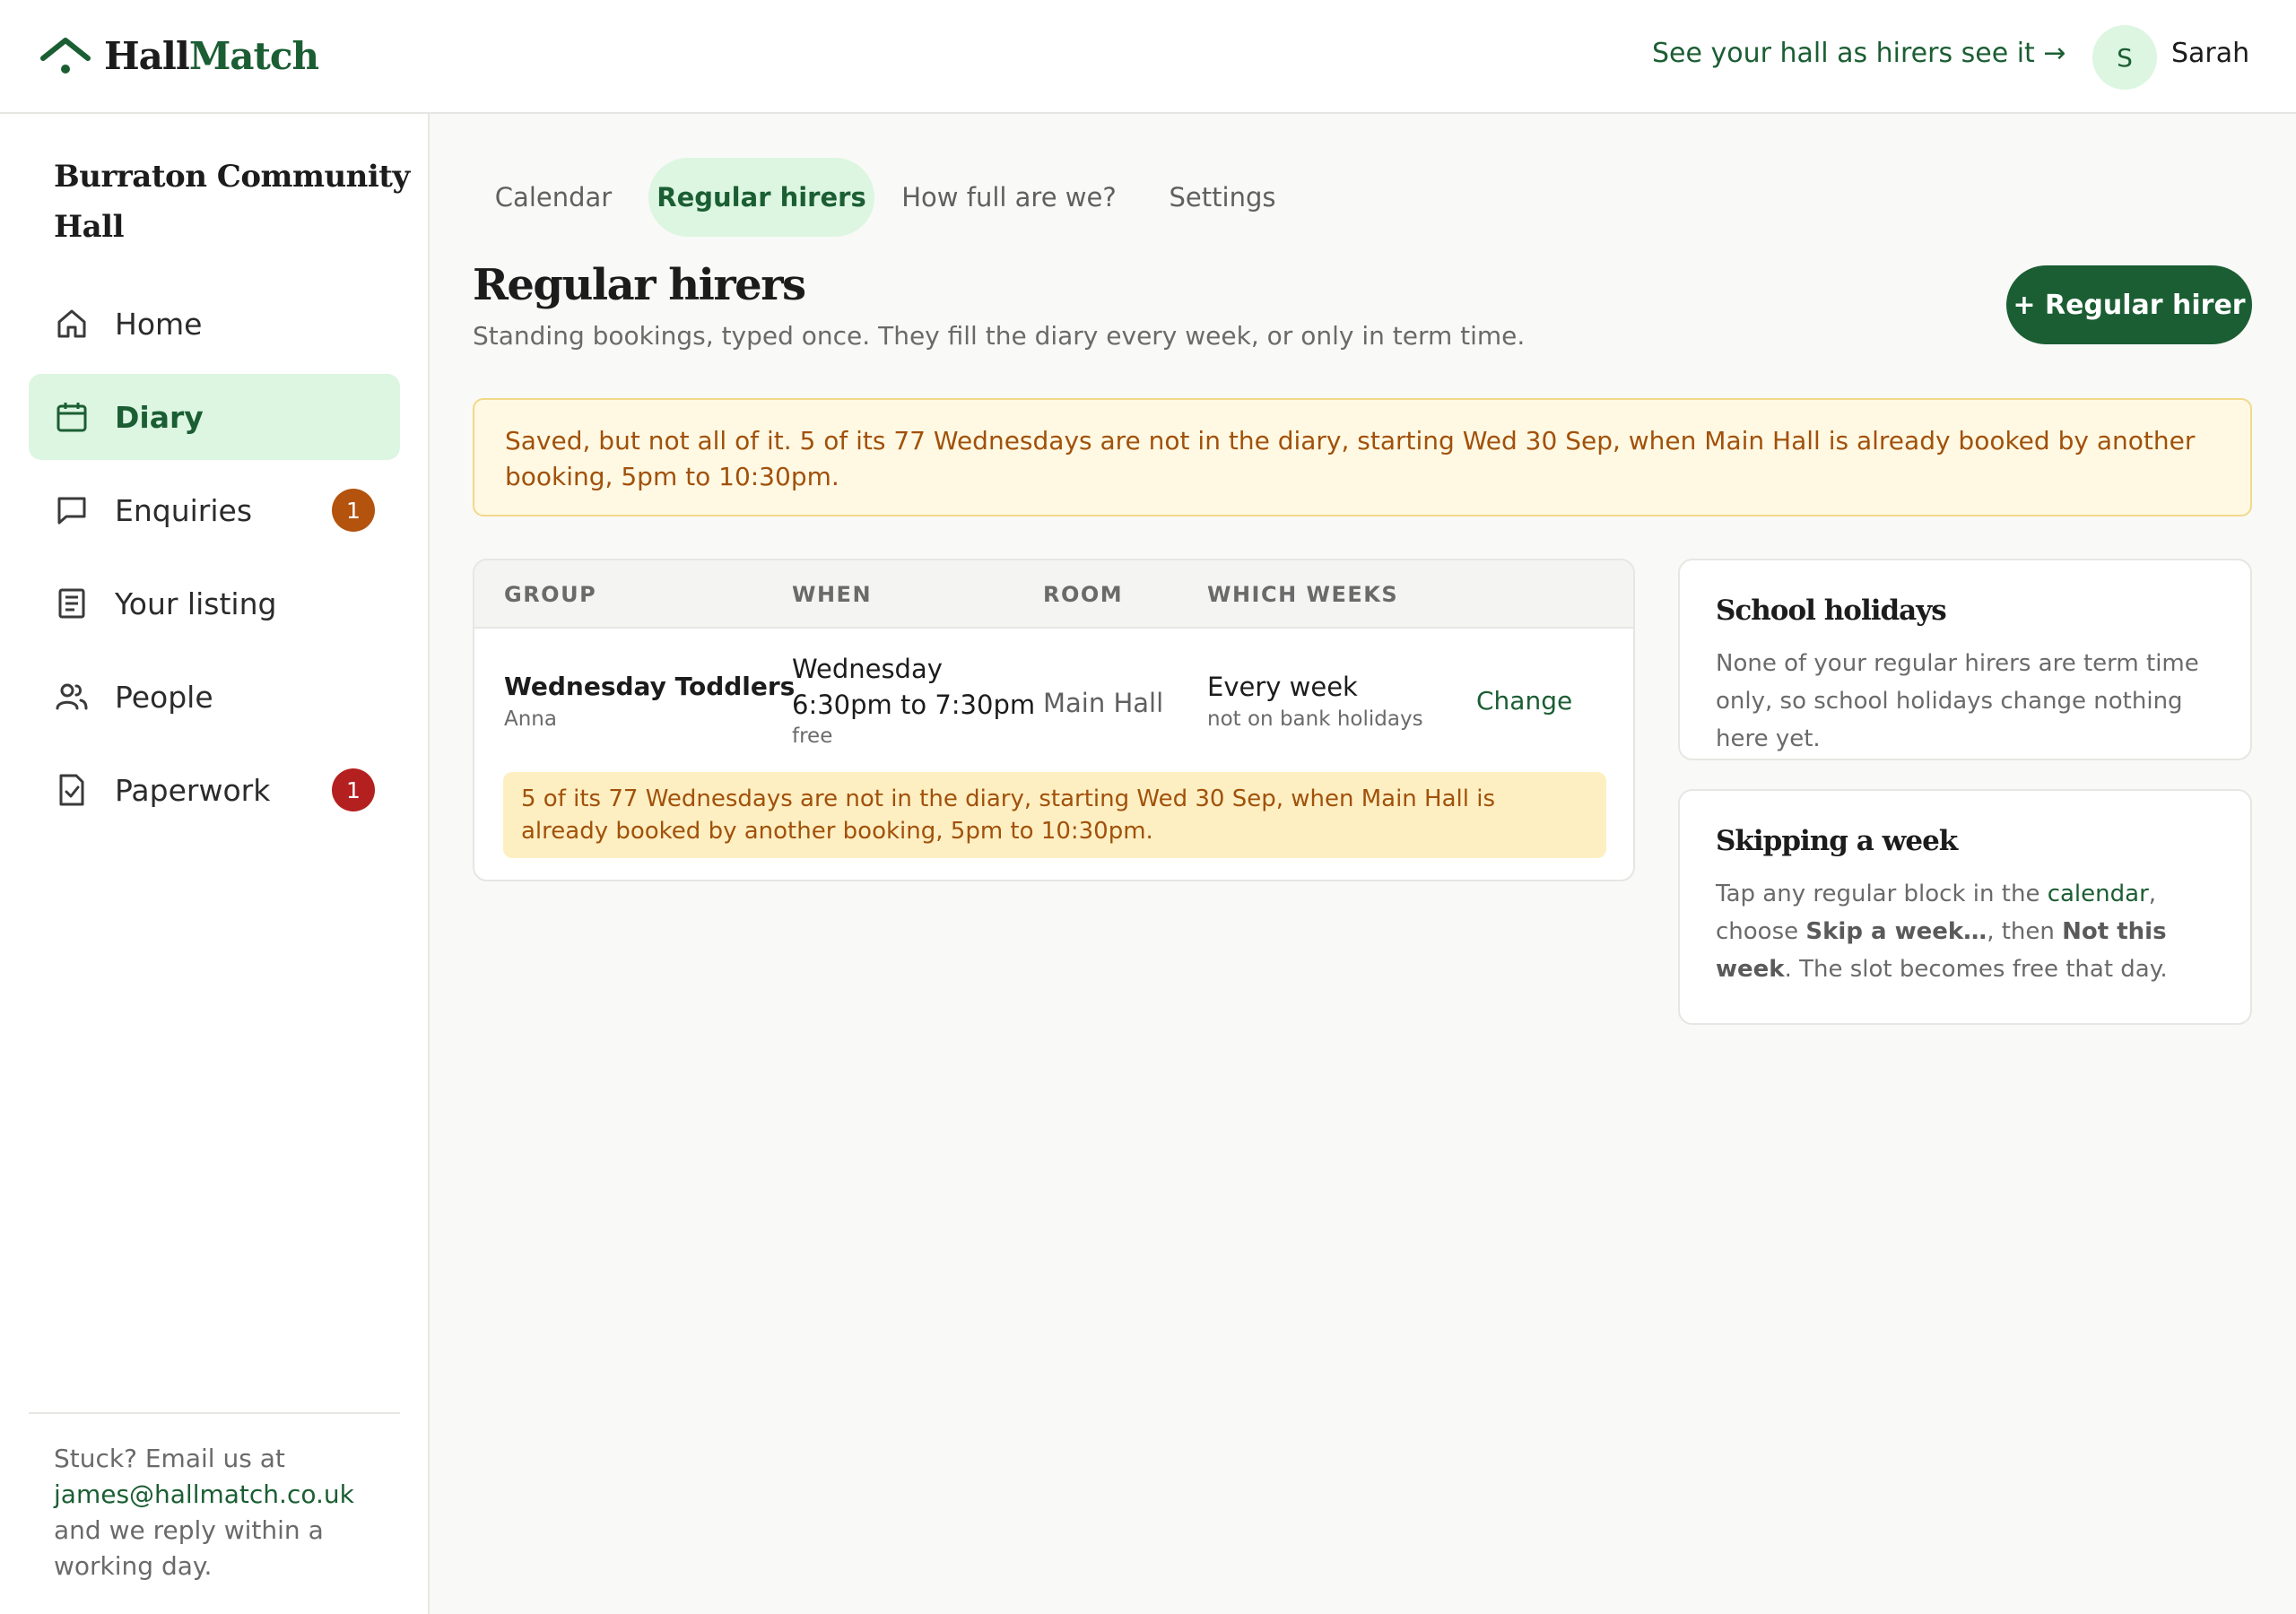 The image size is (2296, 1614). What do you see at coordinates (72, 417) in the screenshot?
I see `calendar-icon` at bounding box center [72, 417].